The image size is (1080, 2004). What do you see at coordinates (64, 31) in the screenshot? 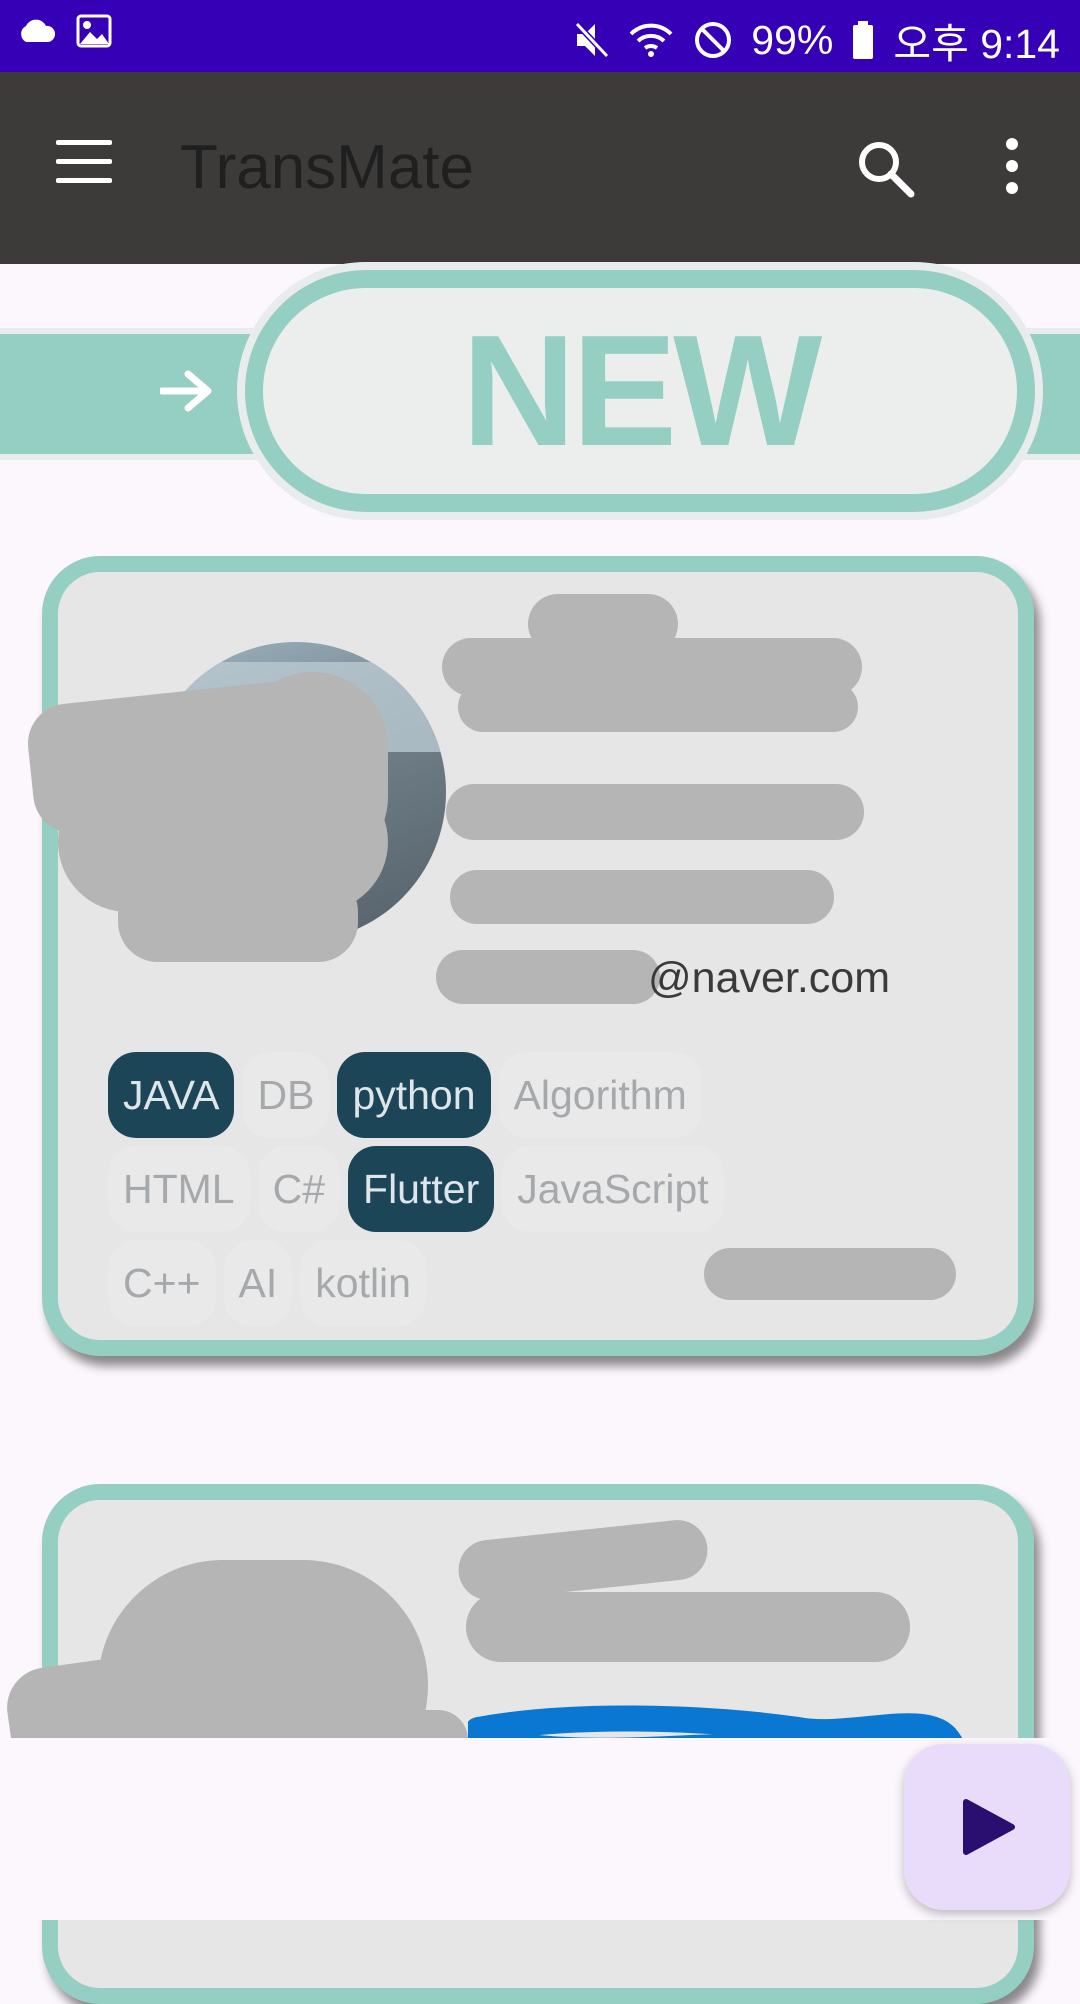
I see `status-left-icons` at bounding box center [64, 31].